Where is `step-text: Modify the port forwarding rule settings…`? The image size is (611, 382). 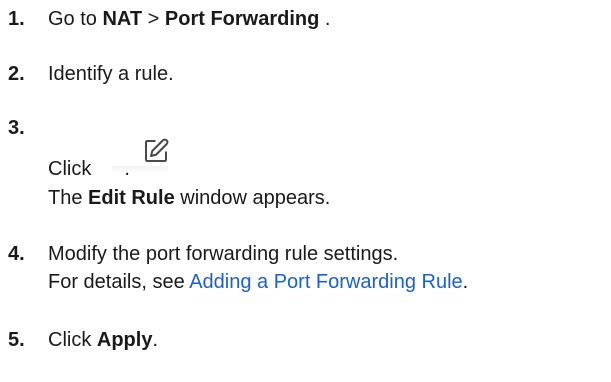
step-text: Modify the port forwarding rule settings… is located at coordinates (223, 254).